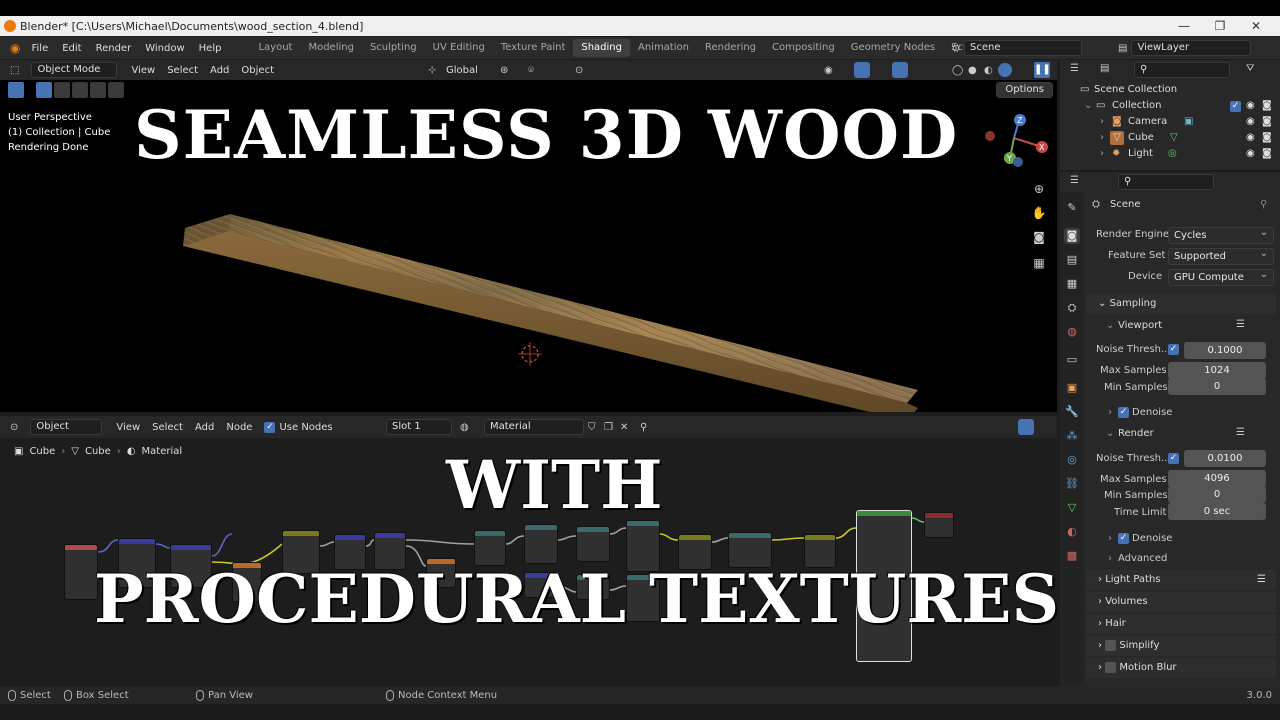 The image size is (1280, 720). Describe the element at coordinates (1123, 412) in the screenshot. I see `viewport-denoise-checkbox: ✓` at that location.